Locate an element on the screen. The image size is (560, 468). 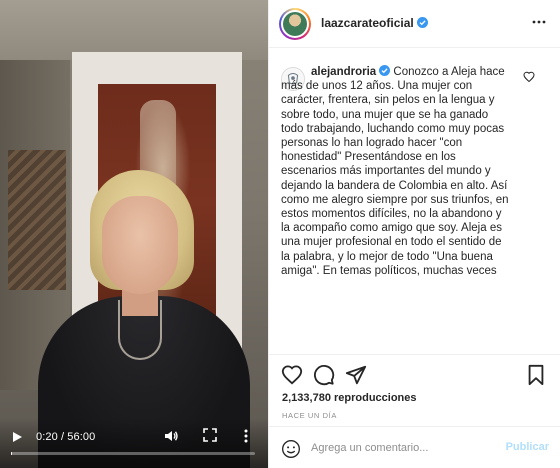
fullscreen-icon is located at coordinates (210, 435).